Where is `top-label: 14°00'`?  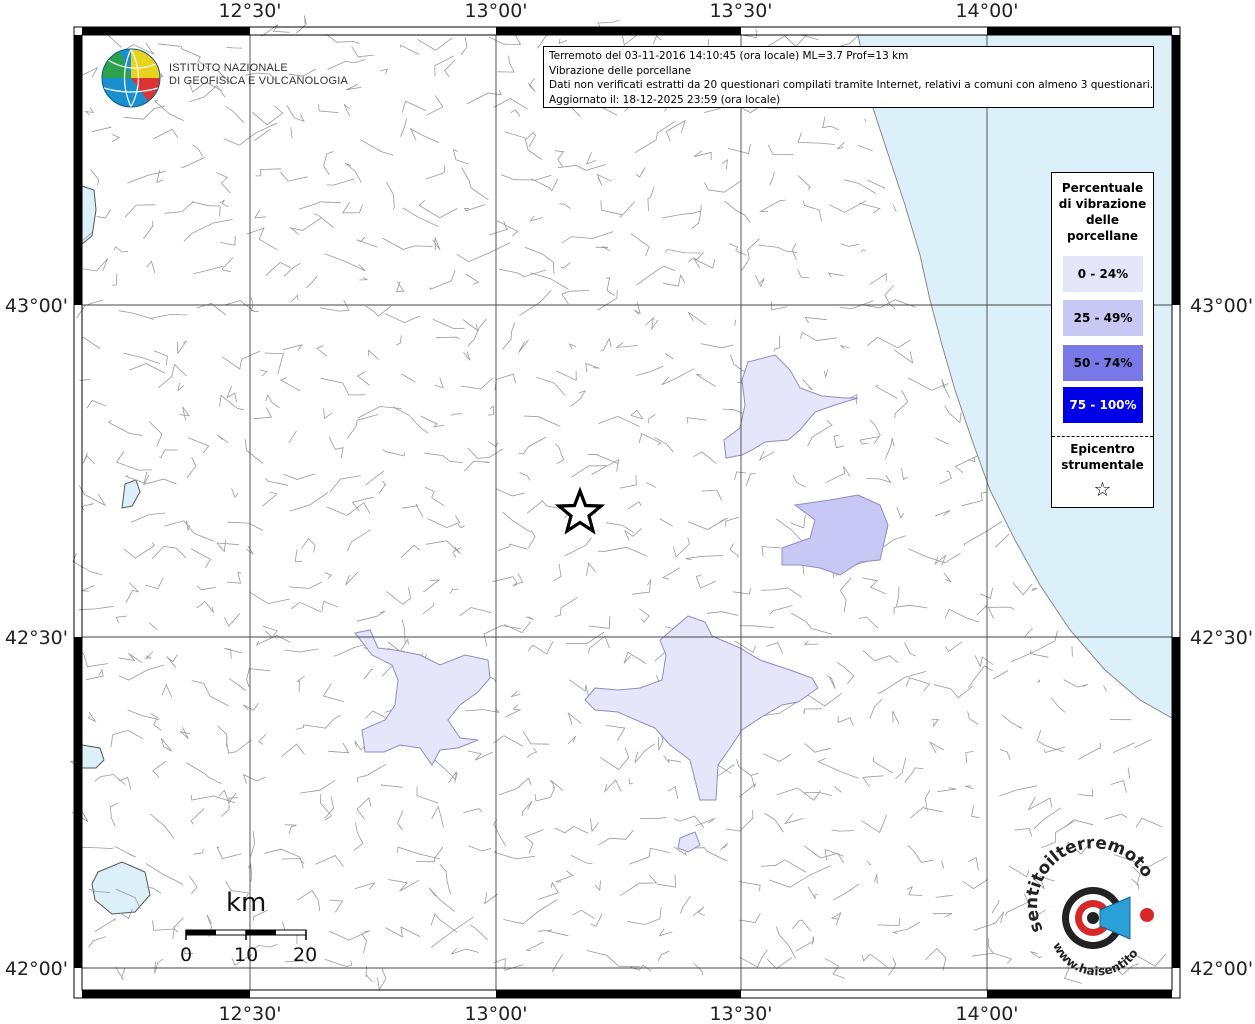 top-label: 14°00' is located at coordinates (986, 11).